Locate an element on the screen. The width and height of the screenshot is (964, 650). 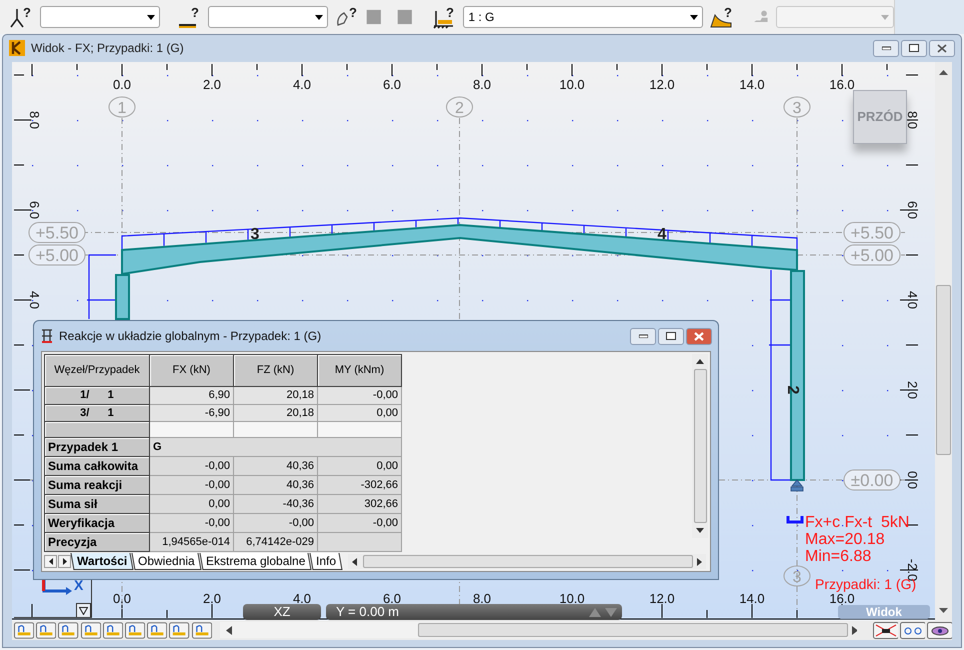
grid-axis-bubble: 2 is located at coordinates (459, 107).